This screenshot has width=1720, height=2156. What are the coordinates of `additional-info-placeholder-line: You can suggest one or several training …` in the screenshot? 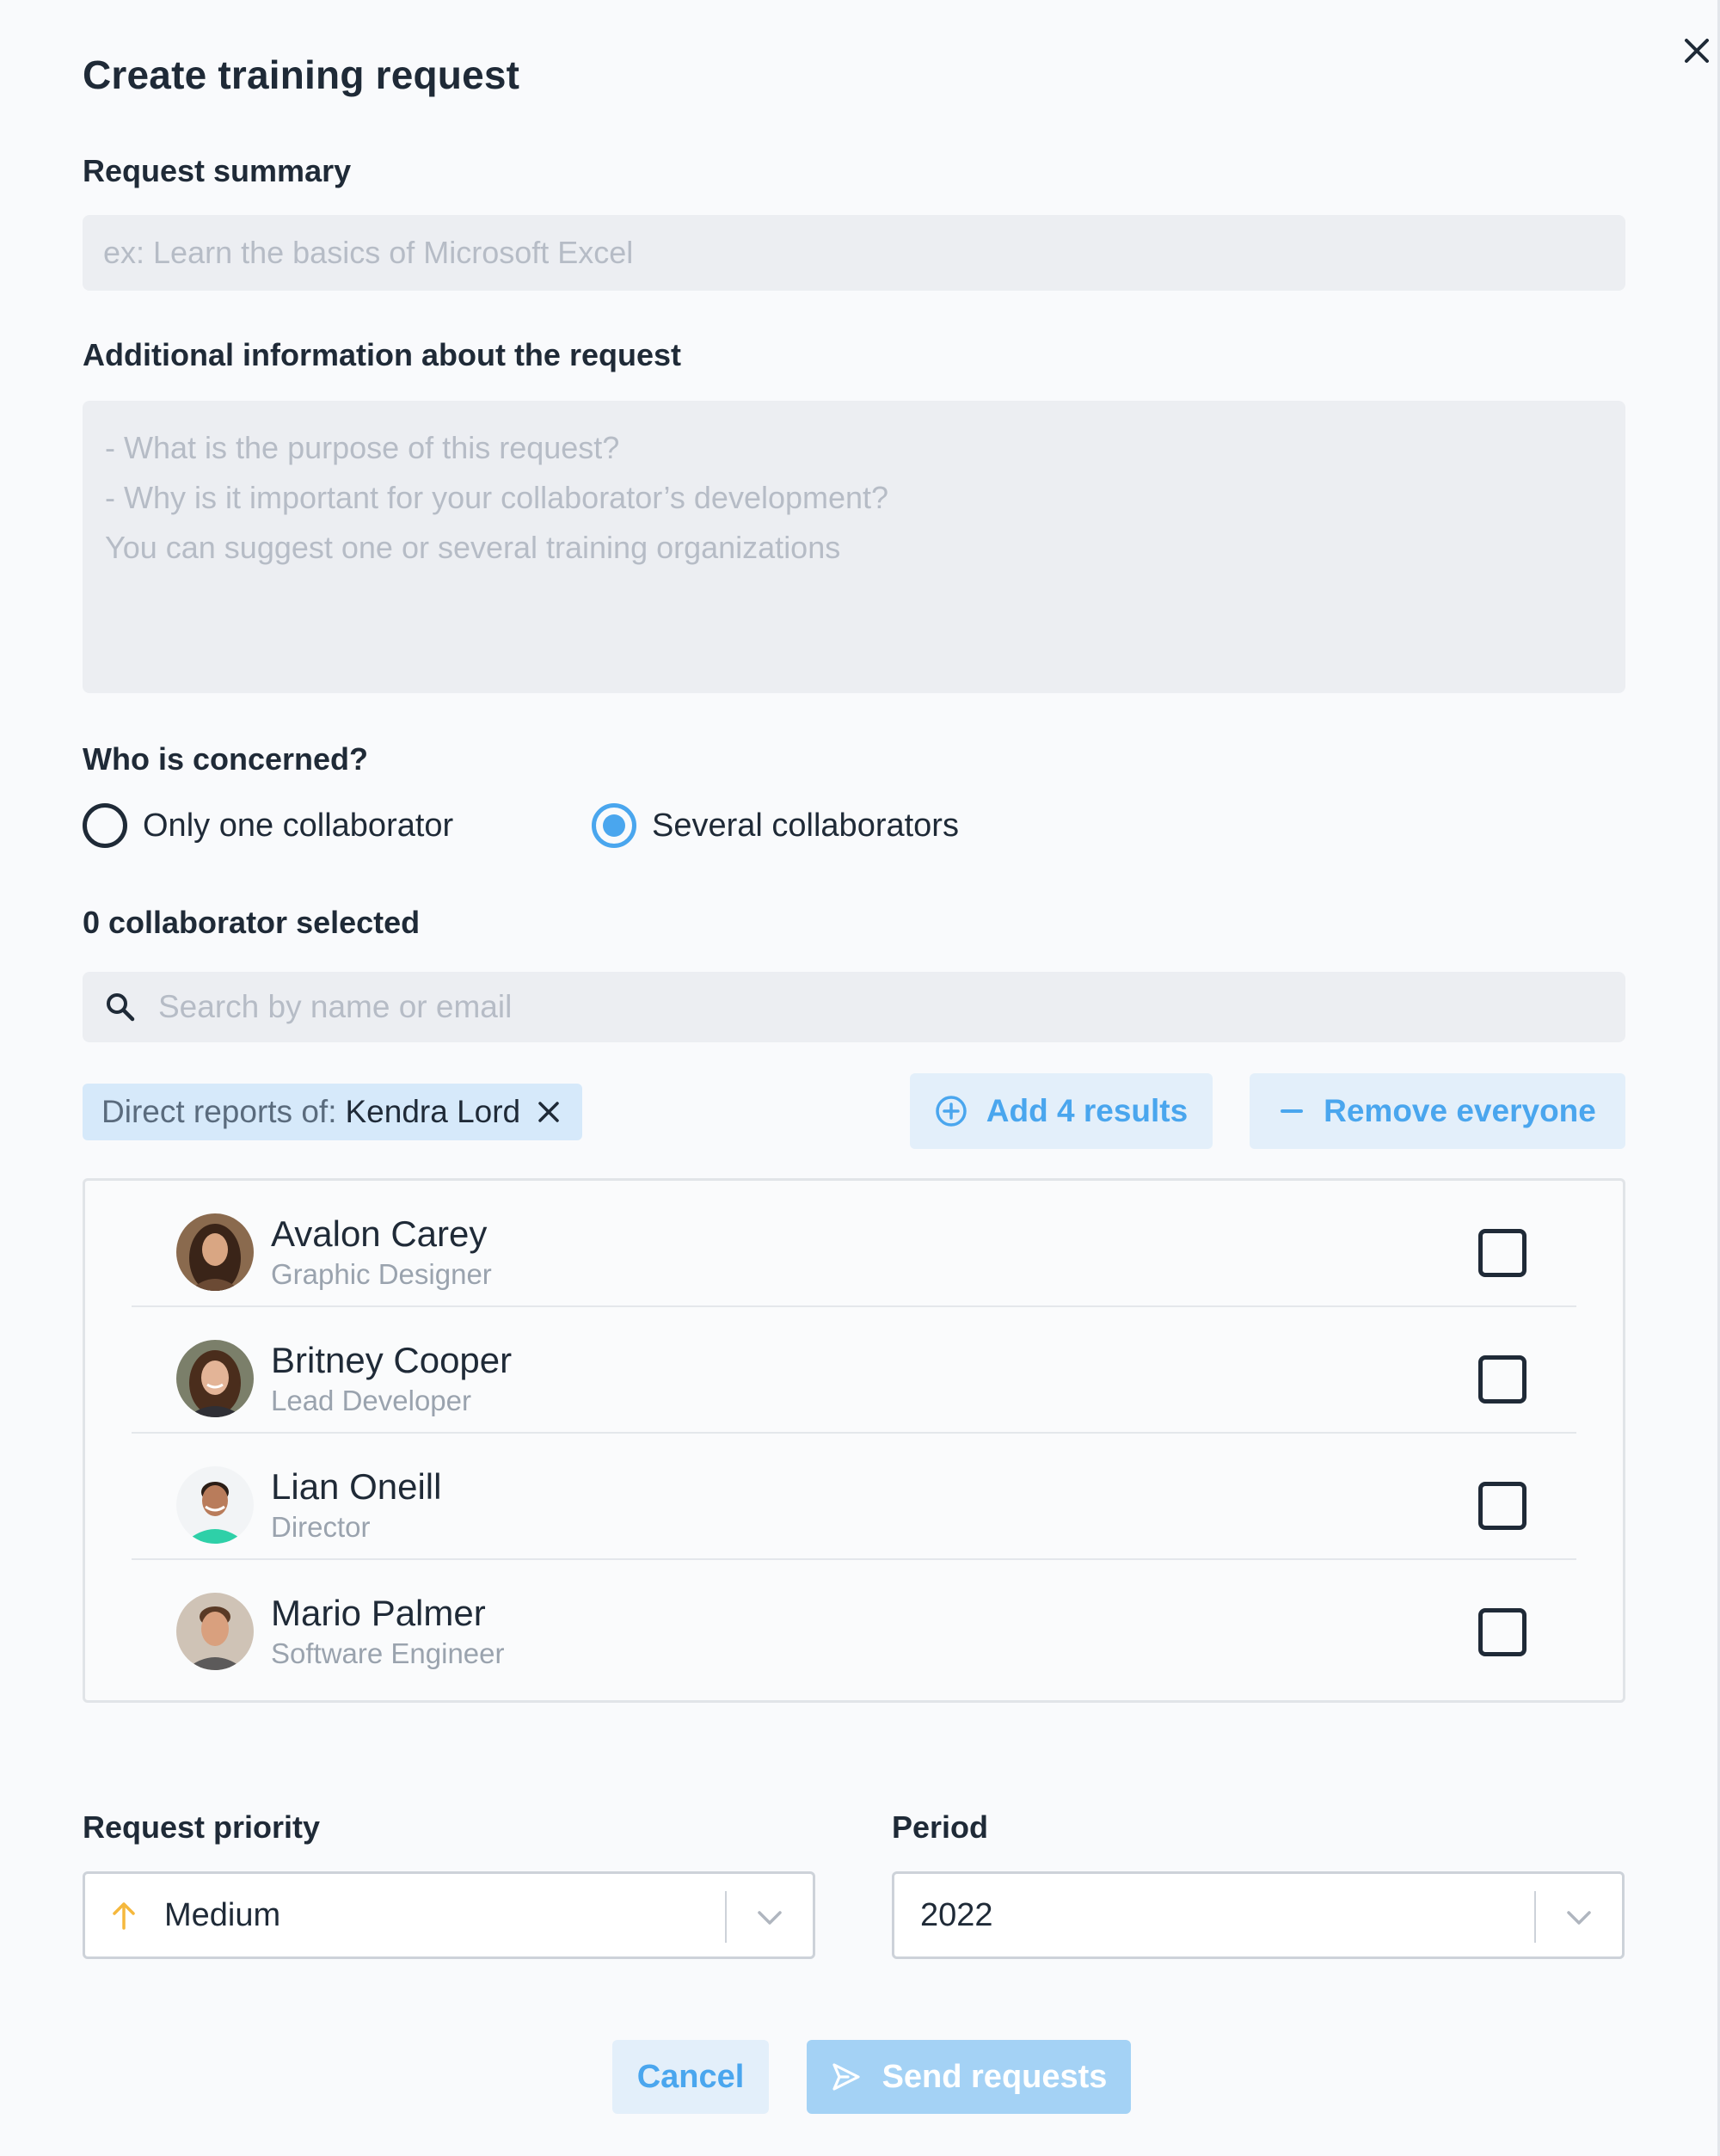 It's located at (473, 547).